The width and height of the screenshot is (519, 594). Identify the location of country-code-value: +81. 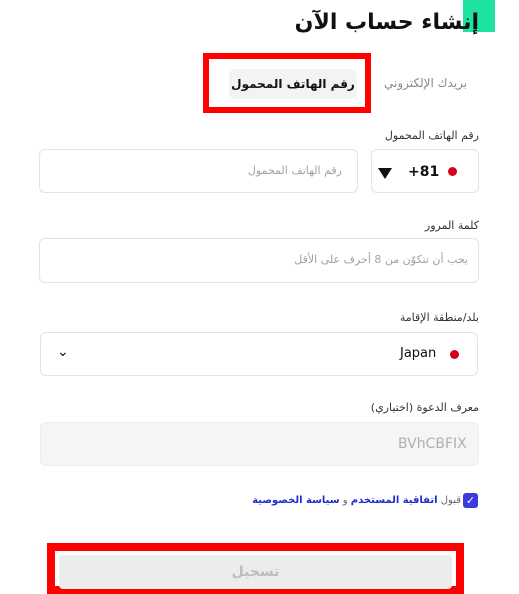
(424, 172).